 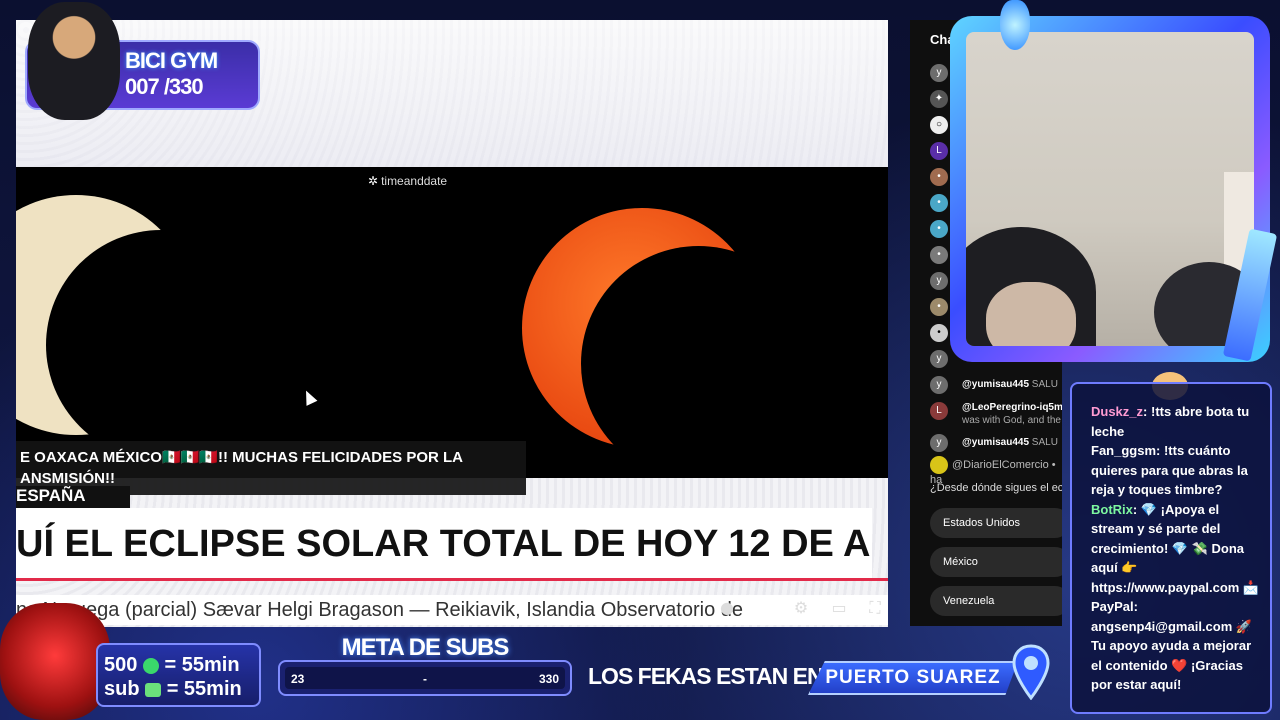 What do you see at coordinates (996, 601) in the screenshot?
I see `poll-option-venezuela: Venezuela` at bounding box center [996, 601].